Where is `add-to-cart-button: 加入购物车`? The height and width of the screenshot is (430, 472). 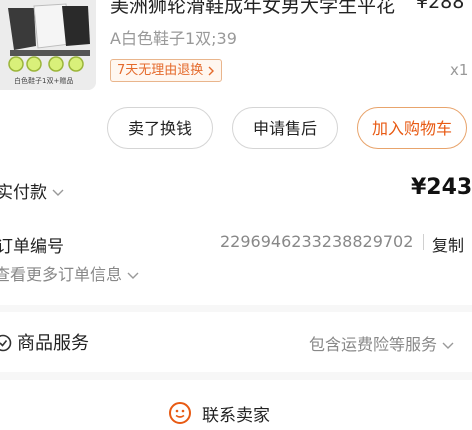 add-to-cart-button: 加入购物车 is located at coordinates (412, 128).